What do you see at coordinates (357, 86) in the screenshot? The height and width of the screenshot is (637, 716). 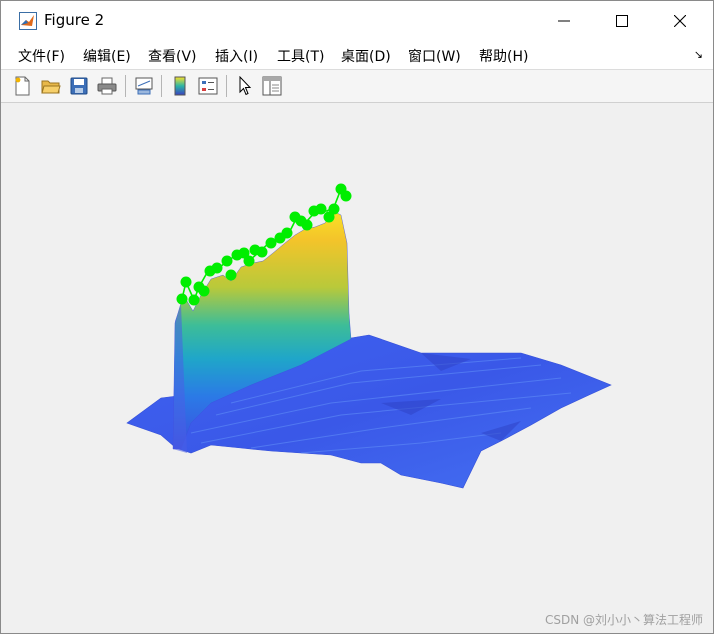 I see `figure-toolbar` at bounding box center [357, 86].